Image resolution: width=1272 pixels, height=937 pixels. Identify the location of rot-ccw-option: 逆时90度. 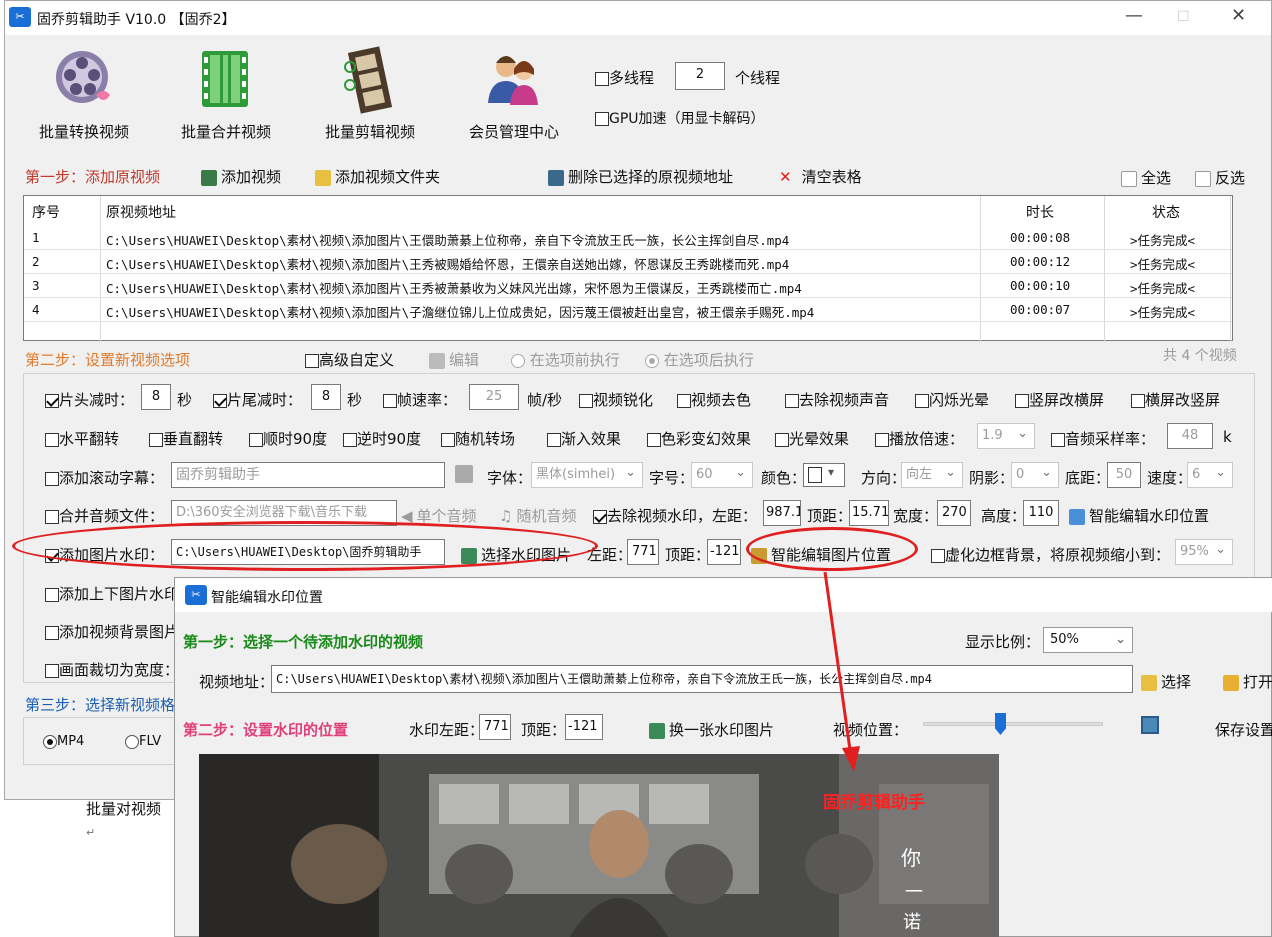
(382, 438).